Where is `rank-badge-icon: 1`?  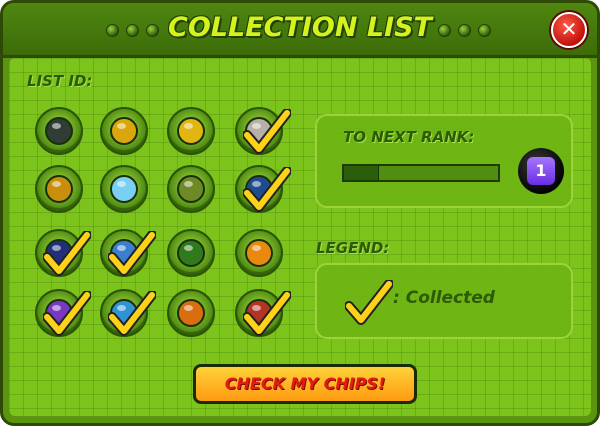 rank-badge-icon: 1 is located at coordinates (541, 171).